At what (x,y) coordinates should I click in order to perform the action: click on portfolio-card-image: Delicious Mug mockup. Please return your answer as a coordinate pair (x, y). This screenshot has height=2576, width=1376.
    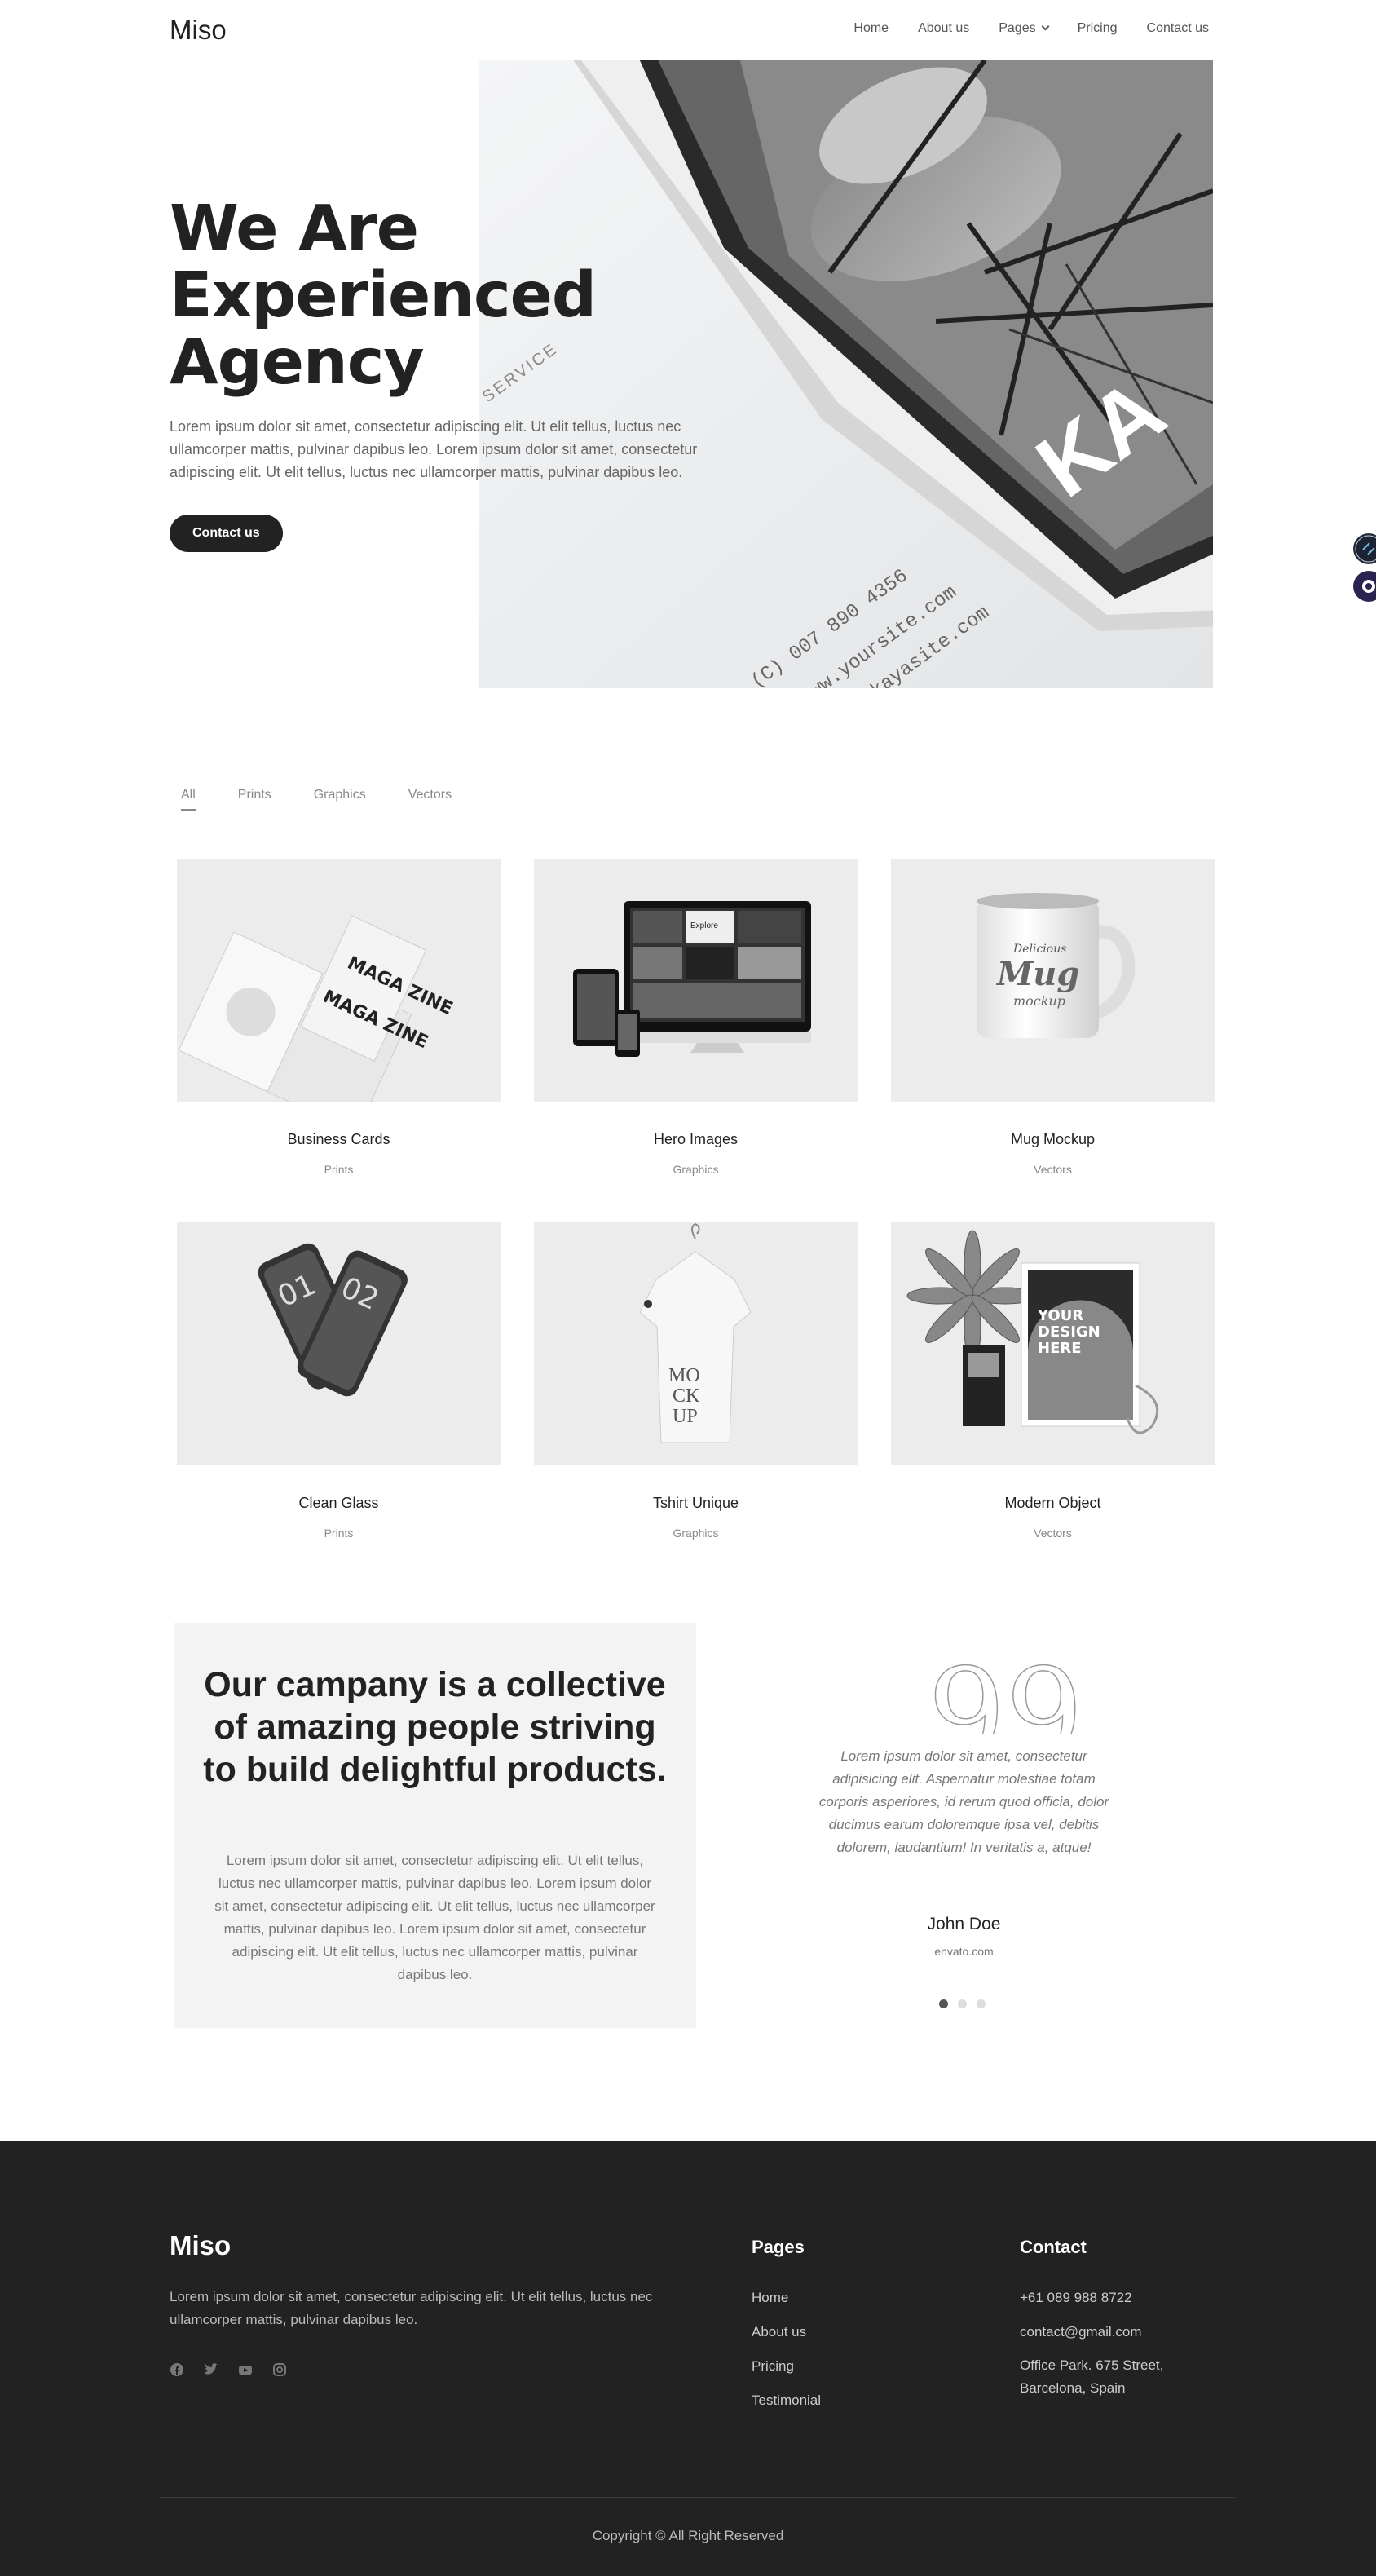
    Looking at the image, I should click on (1053, 980).